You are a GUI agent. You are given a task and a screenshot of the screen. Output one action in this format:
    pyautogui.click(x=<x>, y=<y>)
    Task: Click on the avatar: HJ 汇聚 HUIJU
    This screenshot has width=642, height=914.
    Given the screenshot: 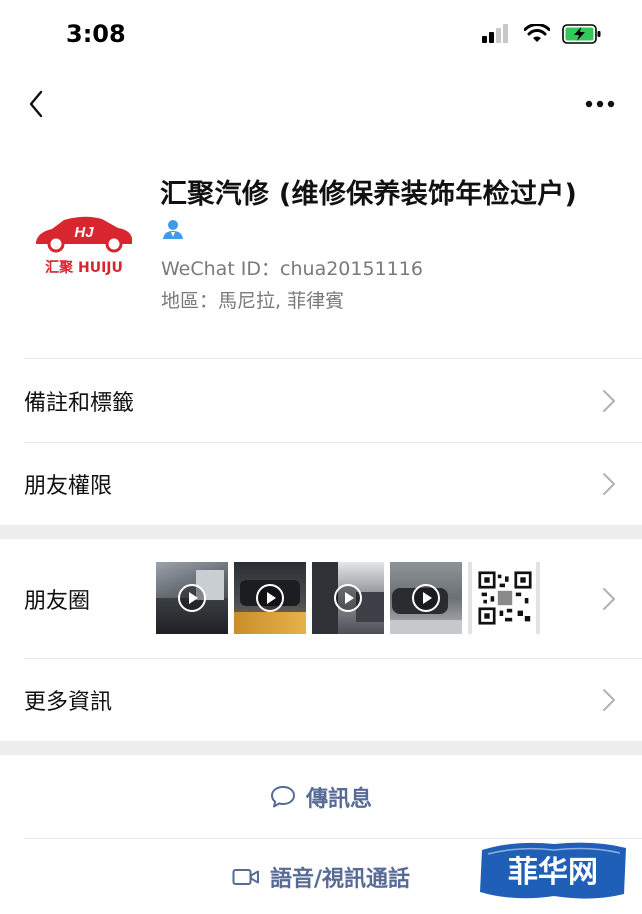 What is the action you would take?
    pyautogui.click(x=84, y=232)
    